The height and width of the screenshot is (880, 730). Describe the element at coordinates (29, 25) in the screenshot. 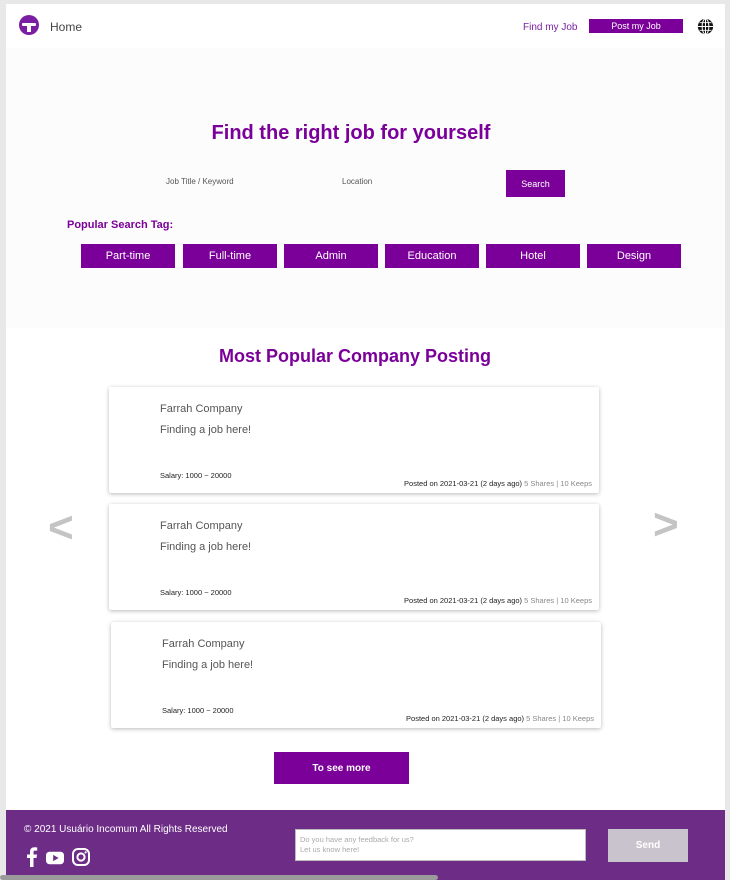

I see `umbrella-logo-icon` at that location.